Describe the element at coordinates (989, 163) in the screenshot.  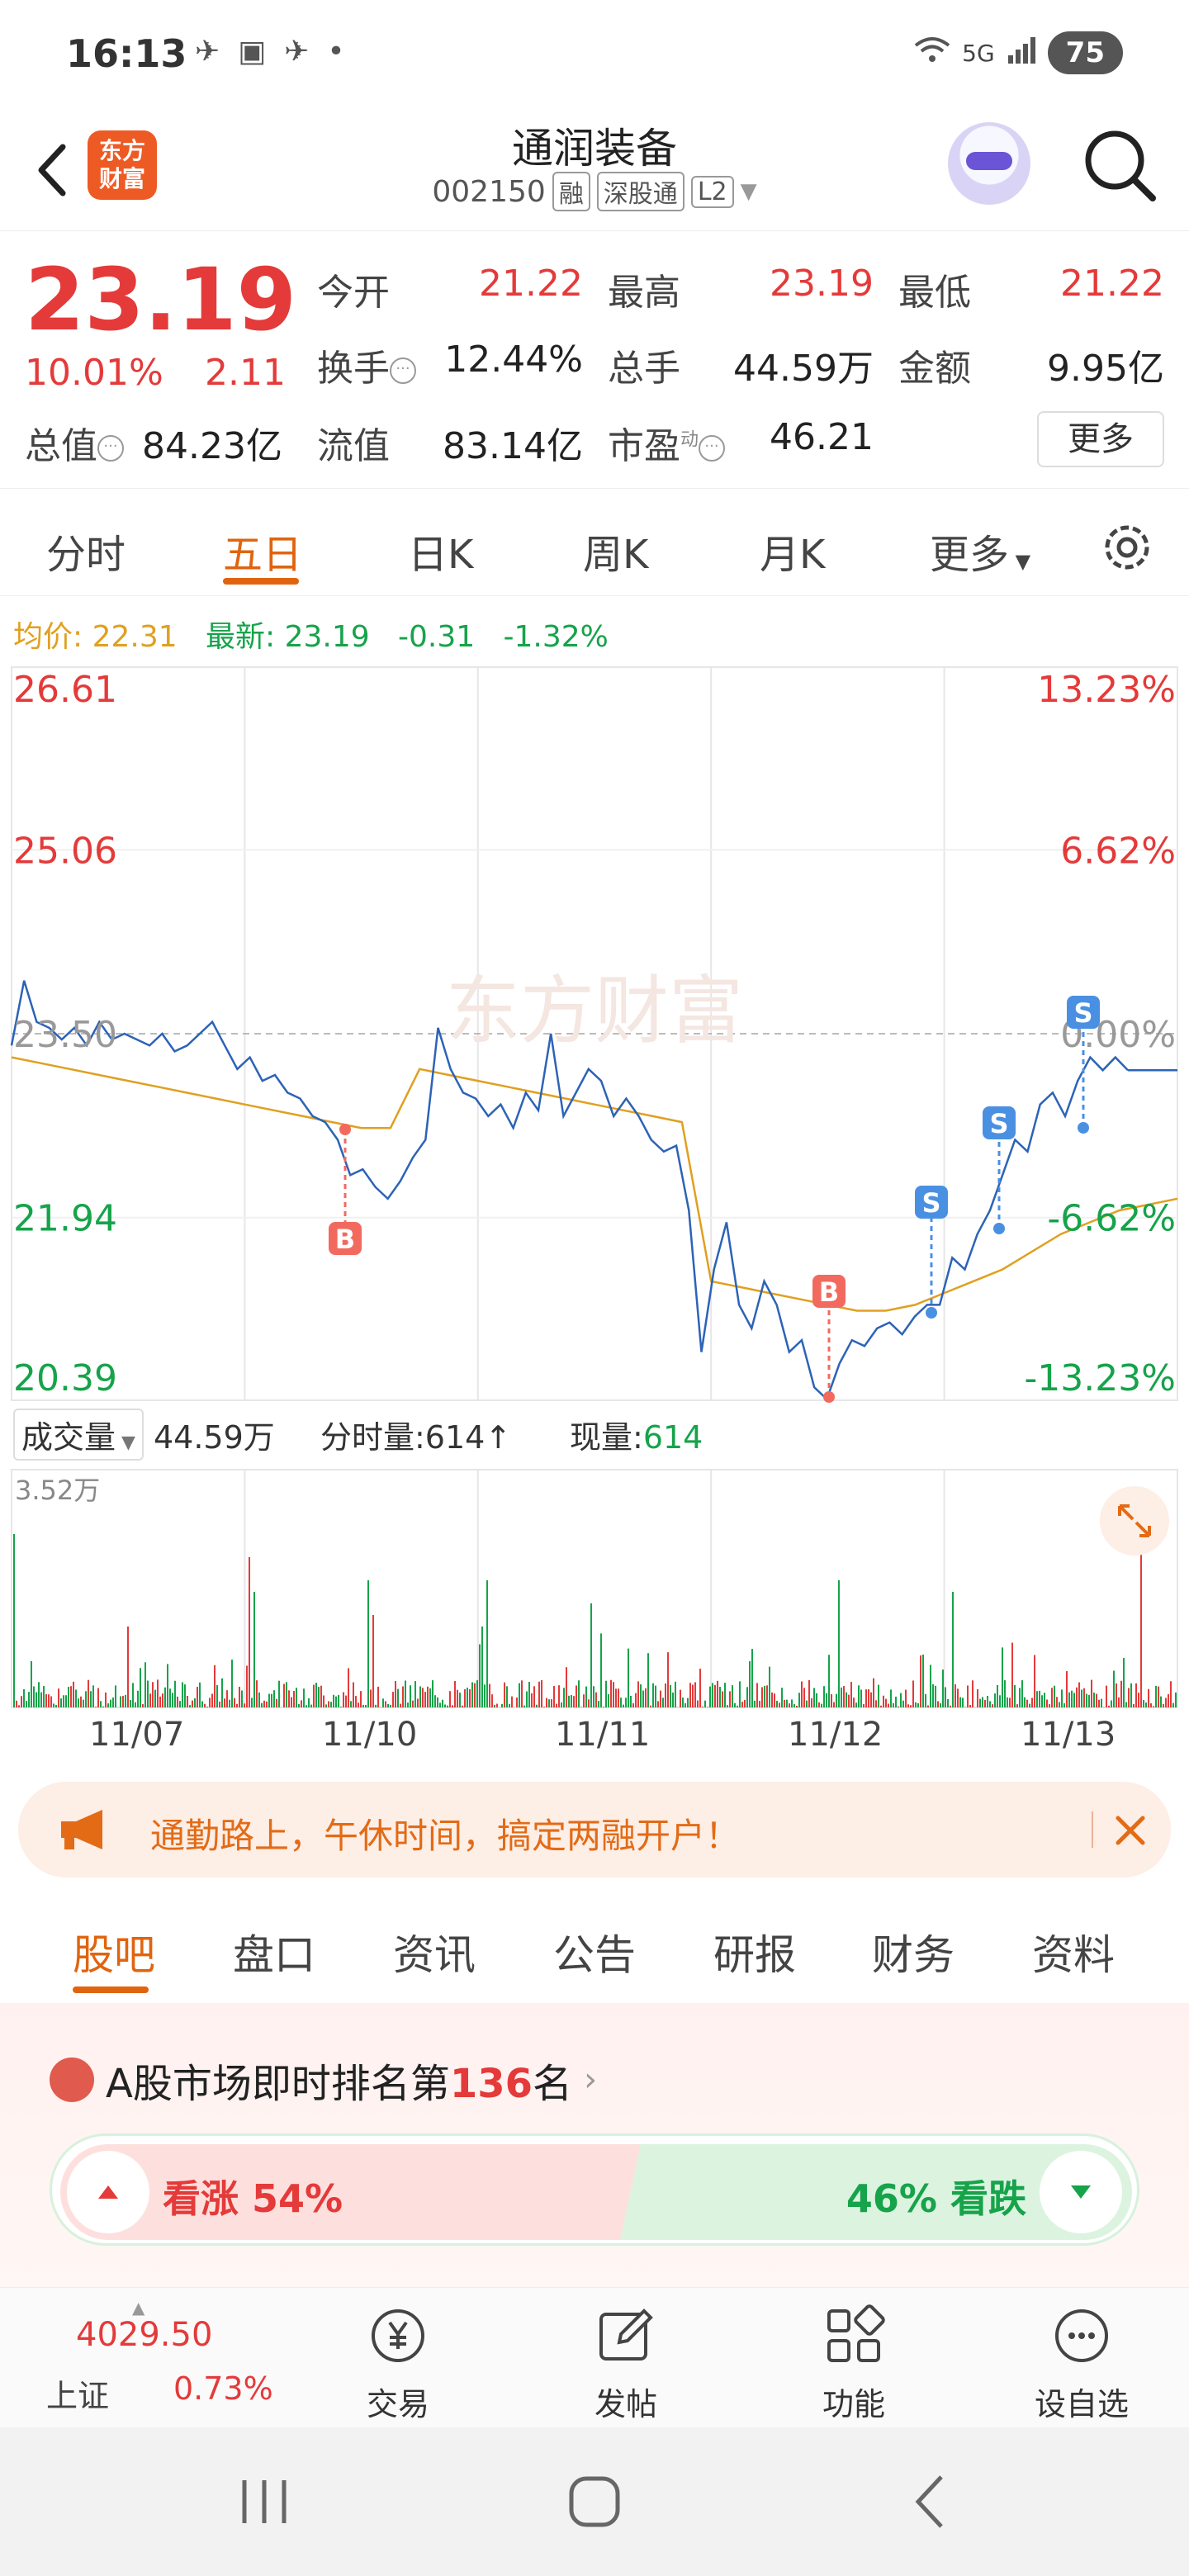
I see `assistant-robot-icon` at that location.